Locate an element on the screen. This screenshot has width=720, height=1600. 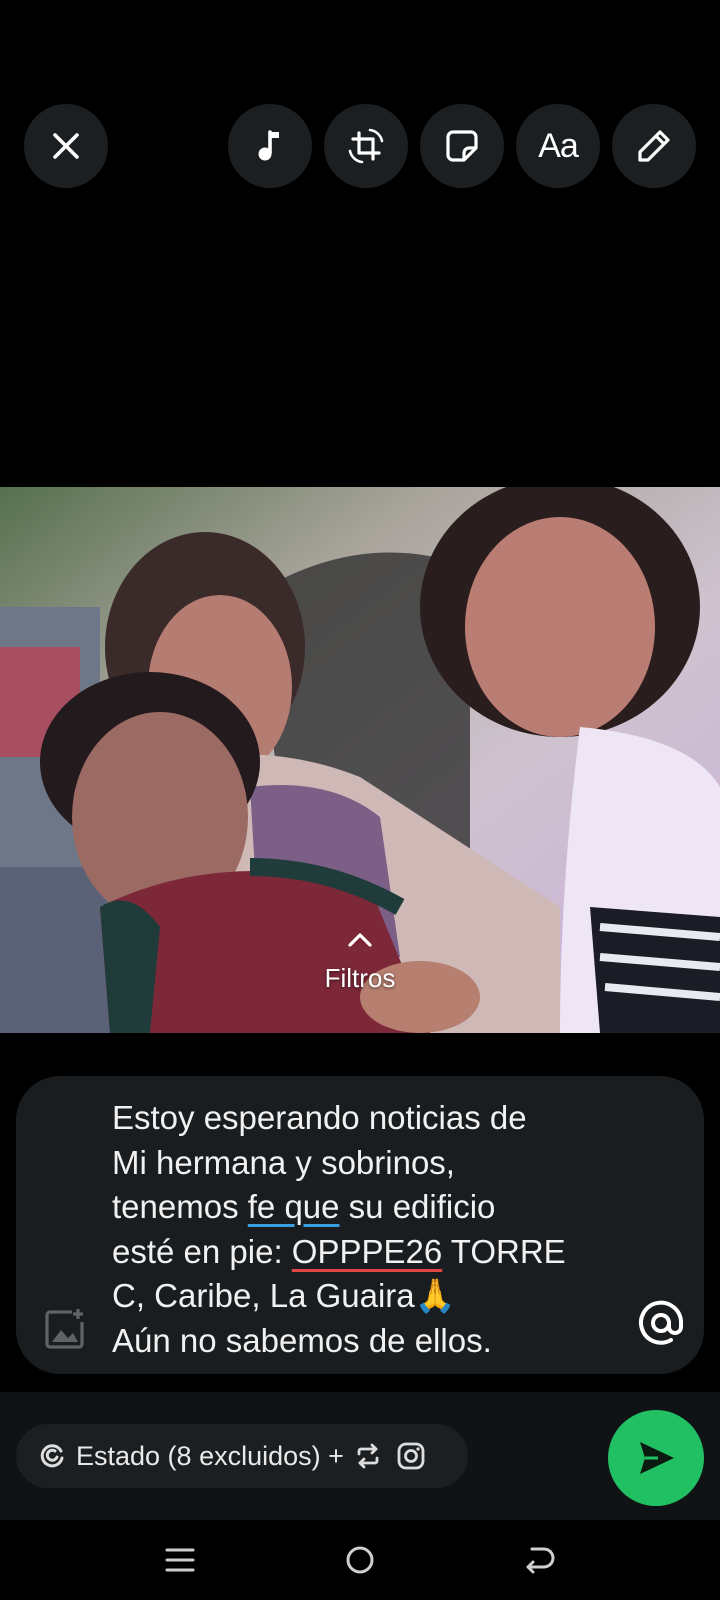
text-tool-label: Aa is located at coordinates (558, 145).